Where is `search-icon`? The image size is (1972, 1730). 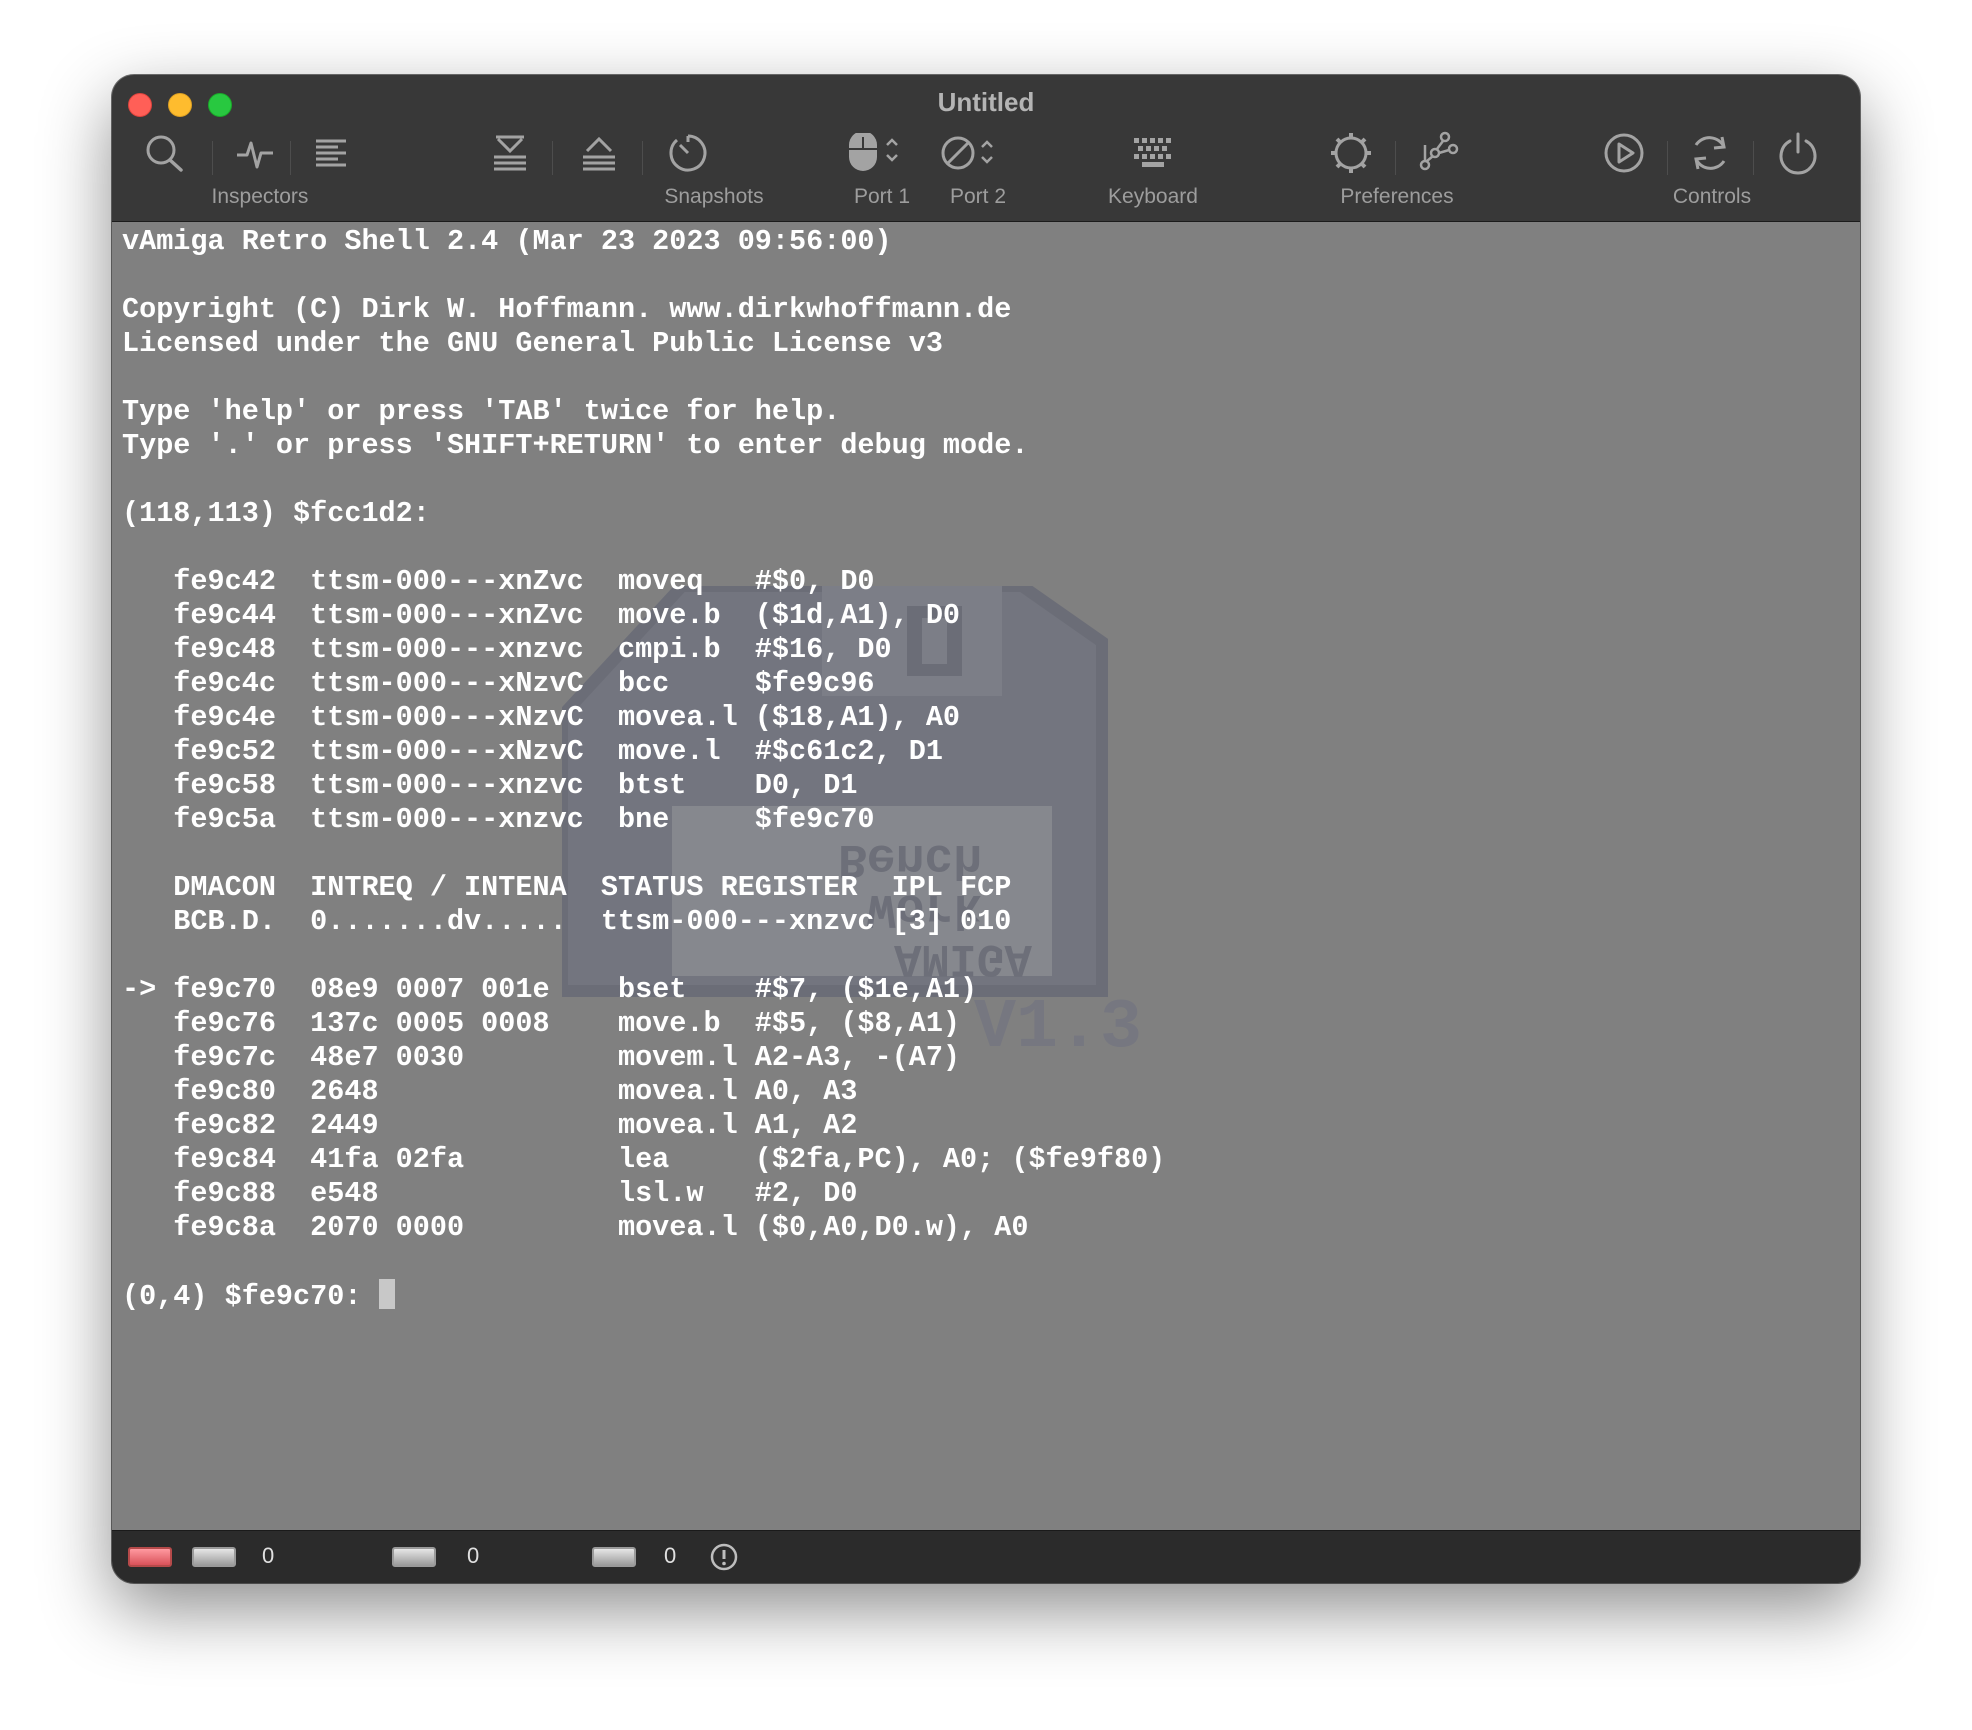
search-icon is located at coordinates (165, 153).